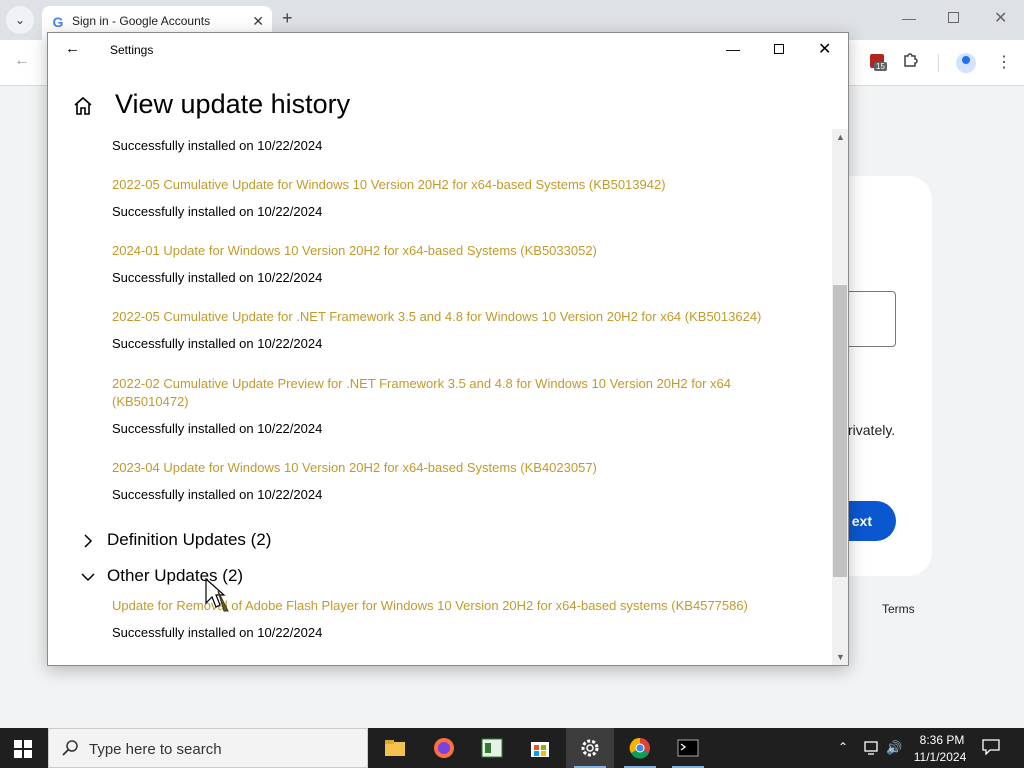  I want to click on terminal-icon, so click(688, 748).